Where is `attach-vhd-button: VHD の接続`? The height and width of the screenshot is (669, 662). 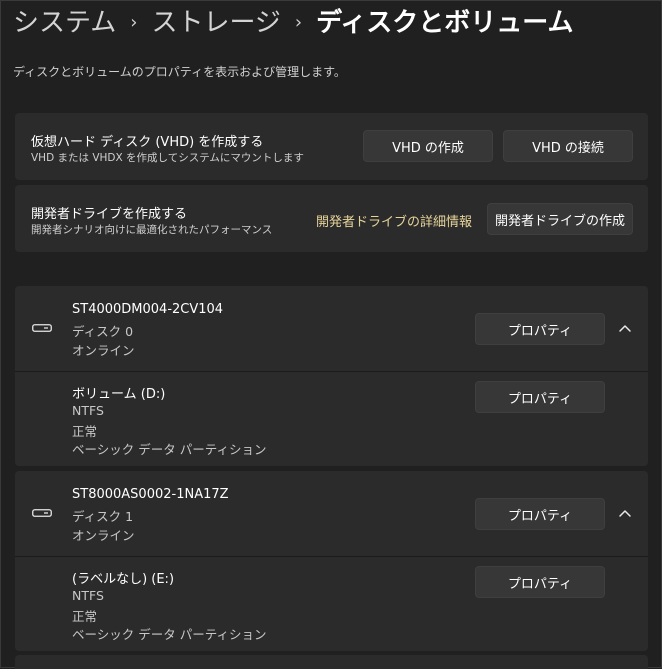 attach-vhd-button: VHD の接続 is located at coordinates (568, 146).